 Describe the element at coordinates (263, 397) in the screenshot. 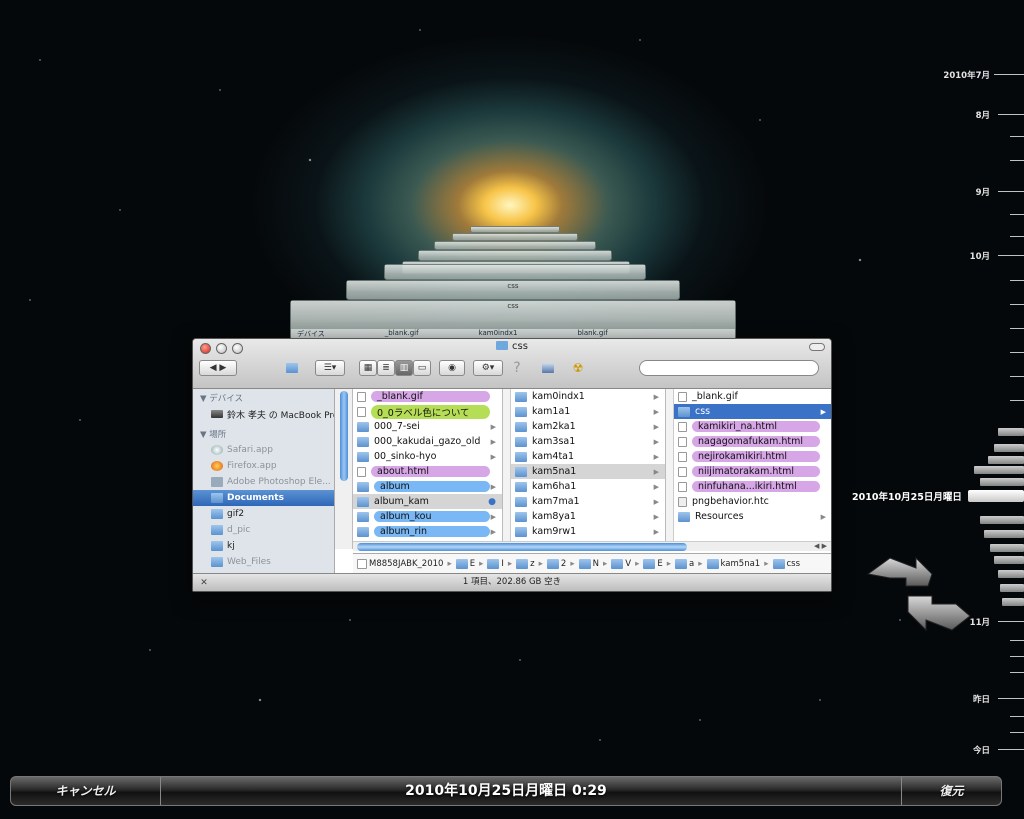

I see `sidebar-header-devices: ▼ デバイス` at that location.